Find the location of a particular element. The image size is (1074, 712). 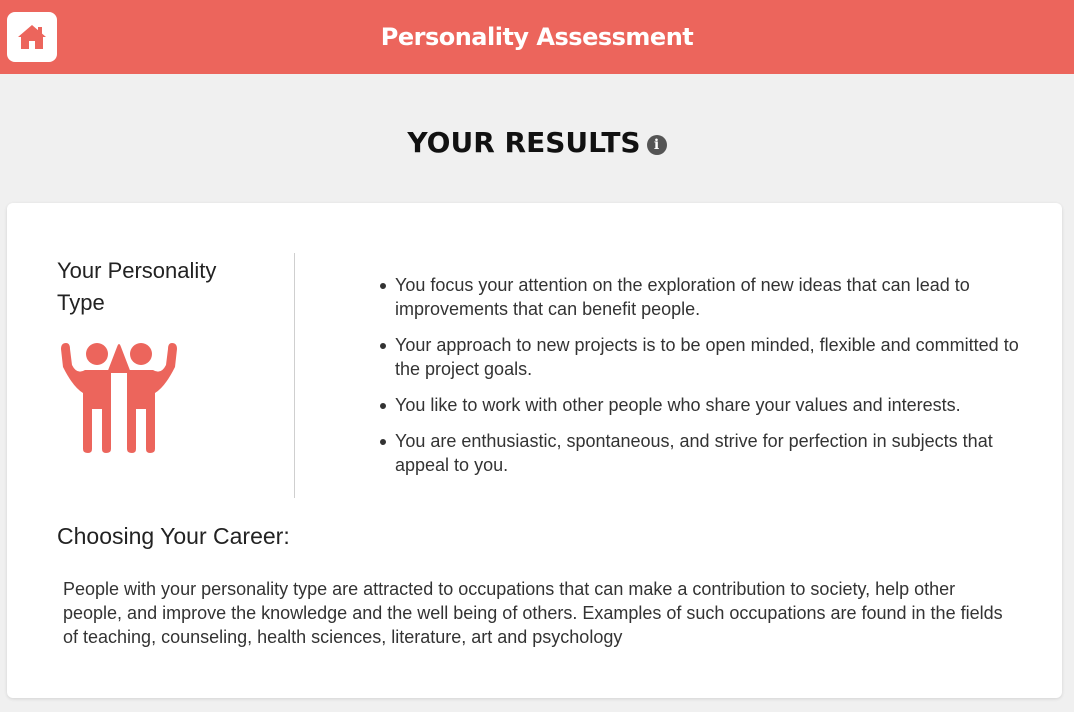

home-button is located at coordinates (32, 37).